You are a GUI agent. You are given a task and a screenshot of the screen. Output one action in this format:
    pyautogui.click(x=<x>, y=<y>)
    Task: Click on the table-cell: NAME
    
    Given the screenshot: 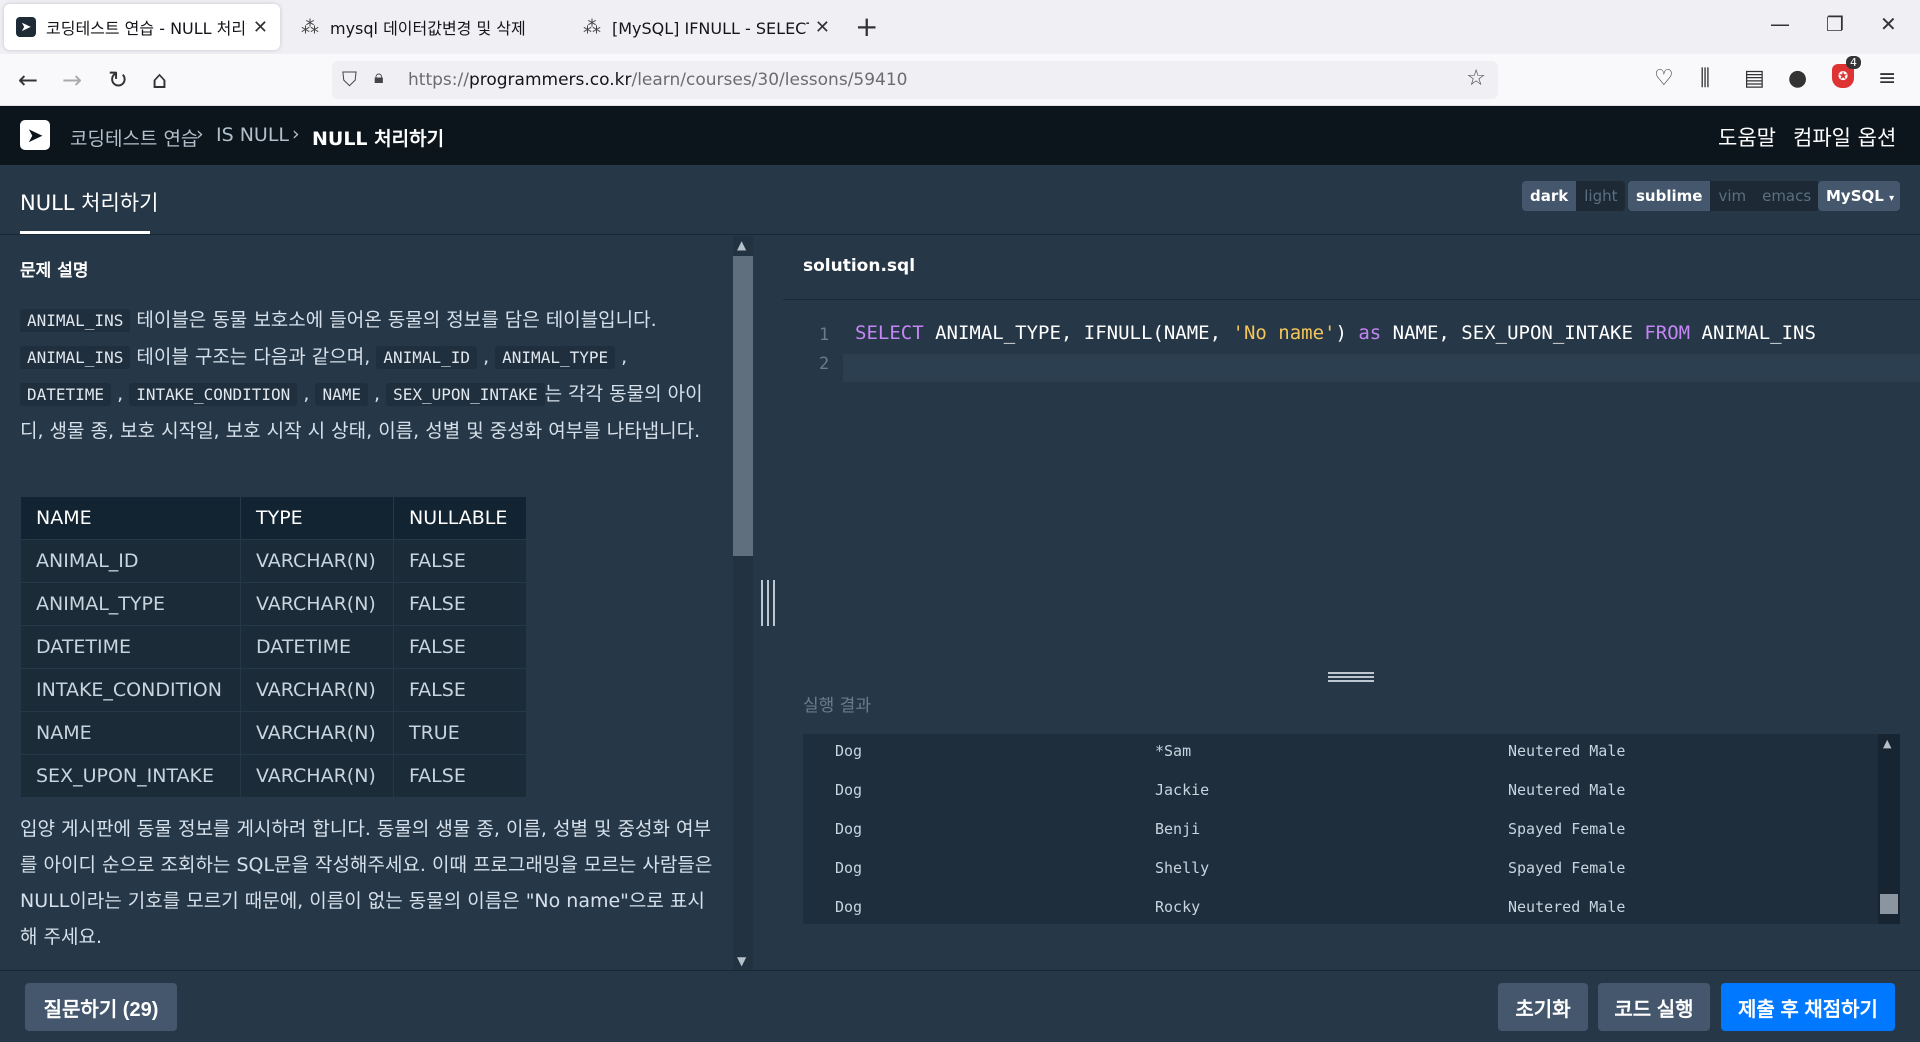 What is the action you would take?
    pyautogui.click(x=130, y=733)
    